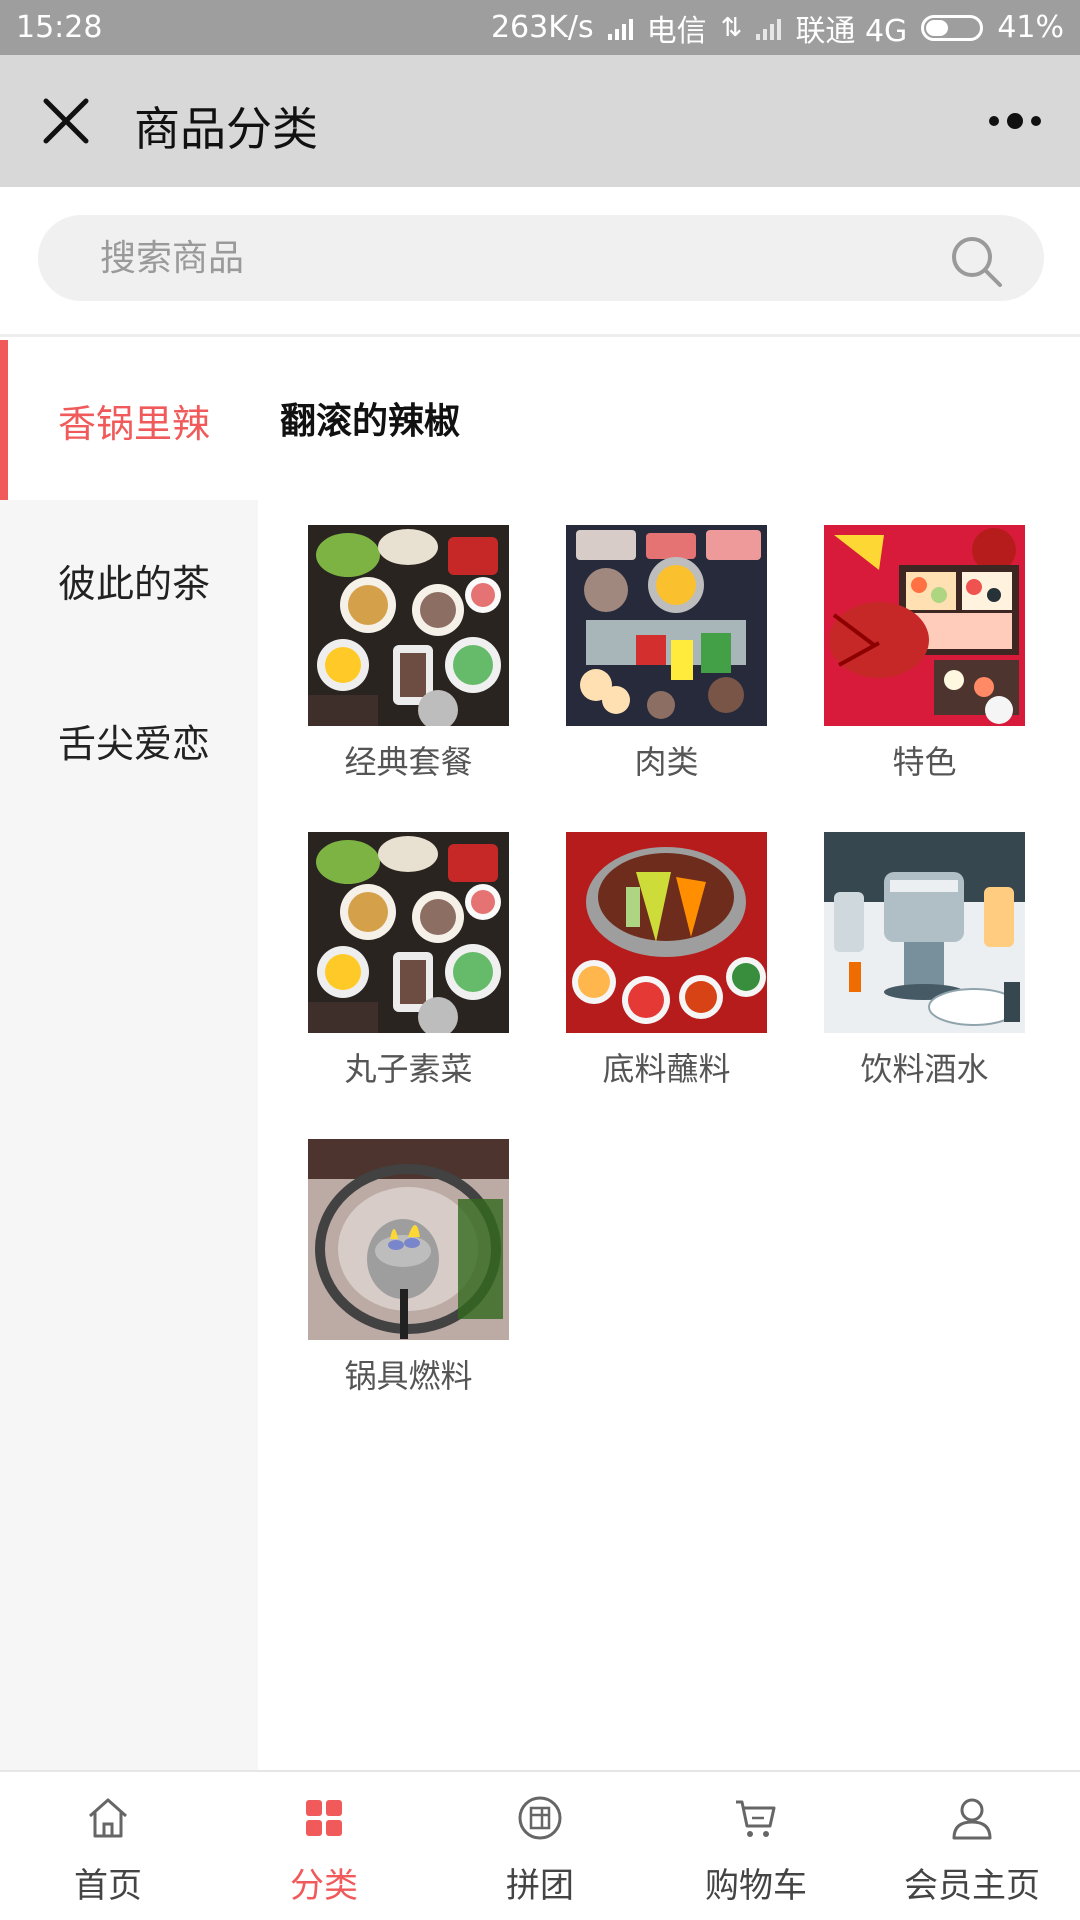 Image resolution: width=1080 pixels, height=1920 pixels. What do you see at coordinates (408, 1069) in the screenshot?
I see `category-label: 丸子素菜` at bounding box center [408, 1069].